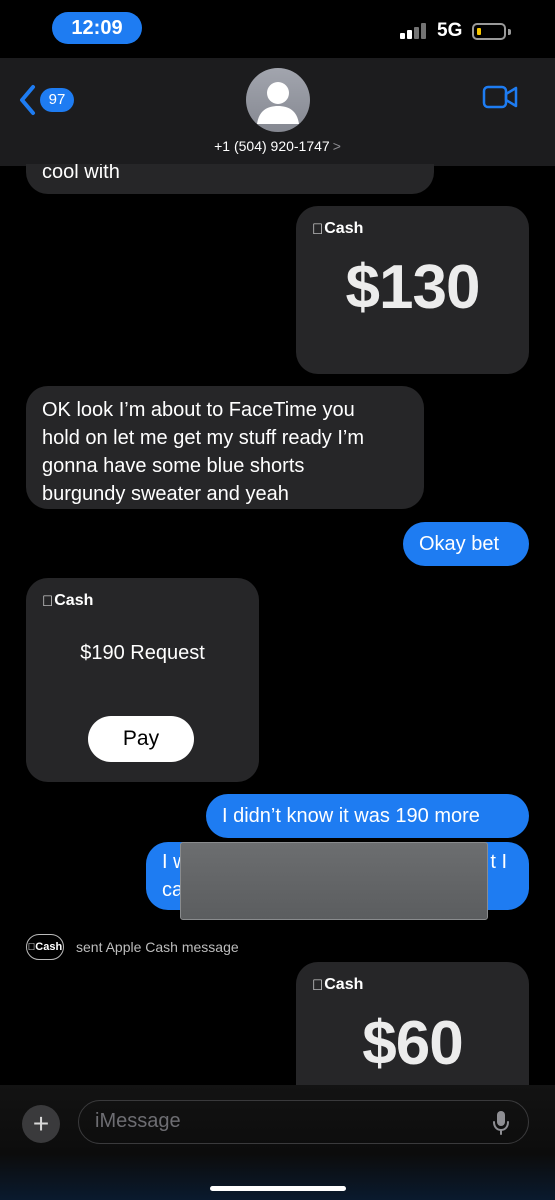 Image resolution: width=555 pixels, height=1200 pixels. I want to click on message-text-end: t I, so click(498, 862).